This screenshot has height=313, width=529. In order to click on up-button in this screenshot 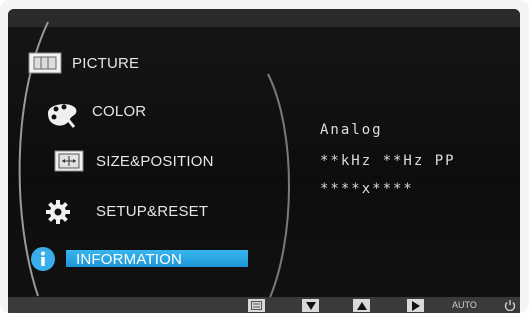, I will do `click(361, 305)`.